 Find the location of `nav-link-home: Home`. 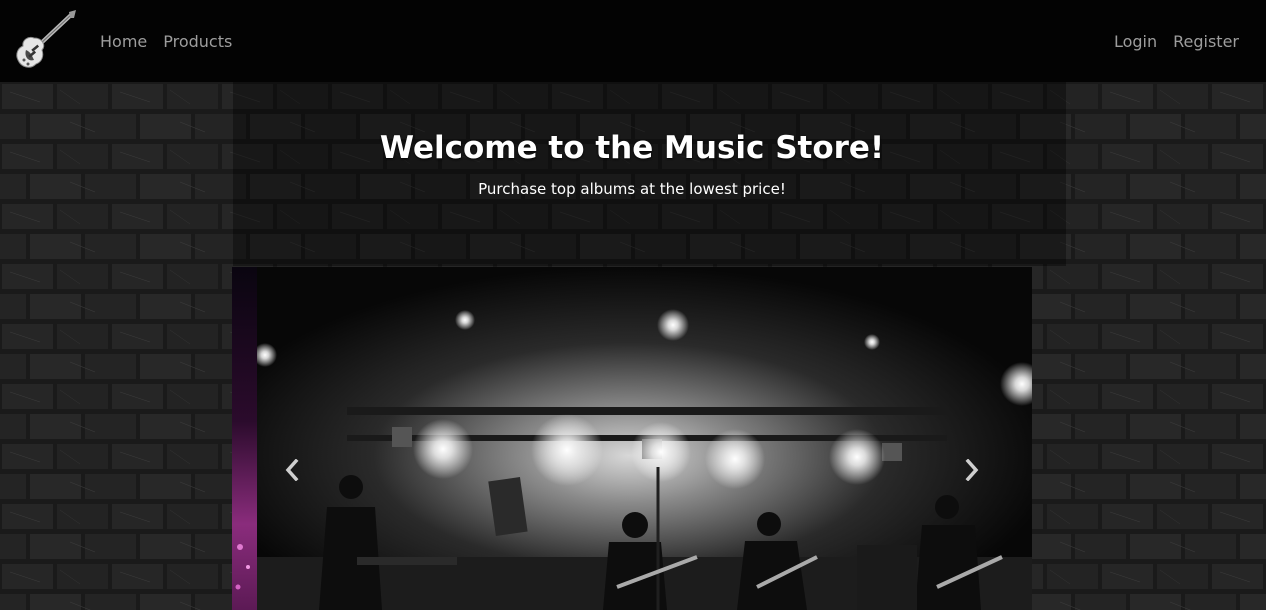

nav-link-home: Home is located at coordinates (123, 42).